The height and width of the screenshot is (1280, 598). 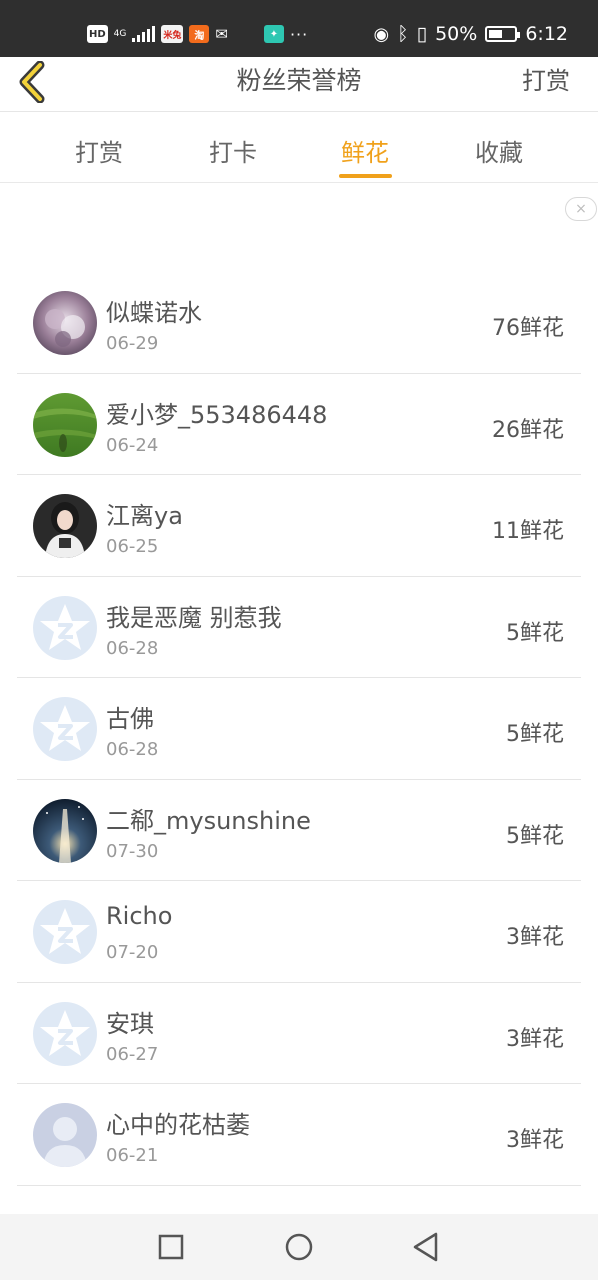 What do you see at coordinates (233, 150) in the screenshot?
I see `tab-checkin: 打卡` at bounding box center [233, 150].